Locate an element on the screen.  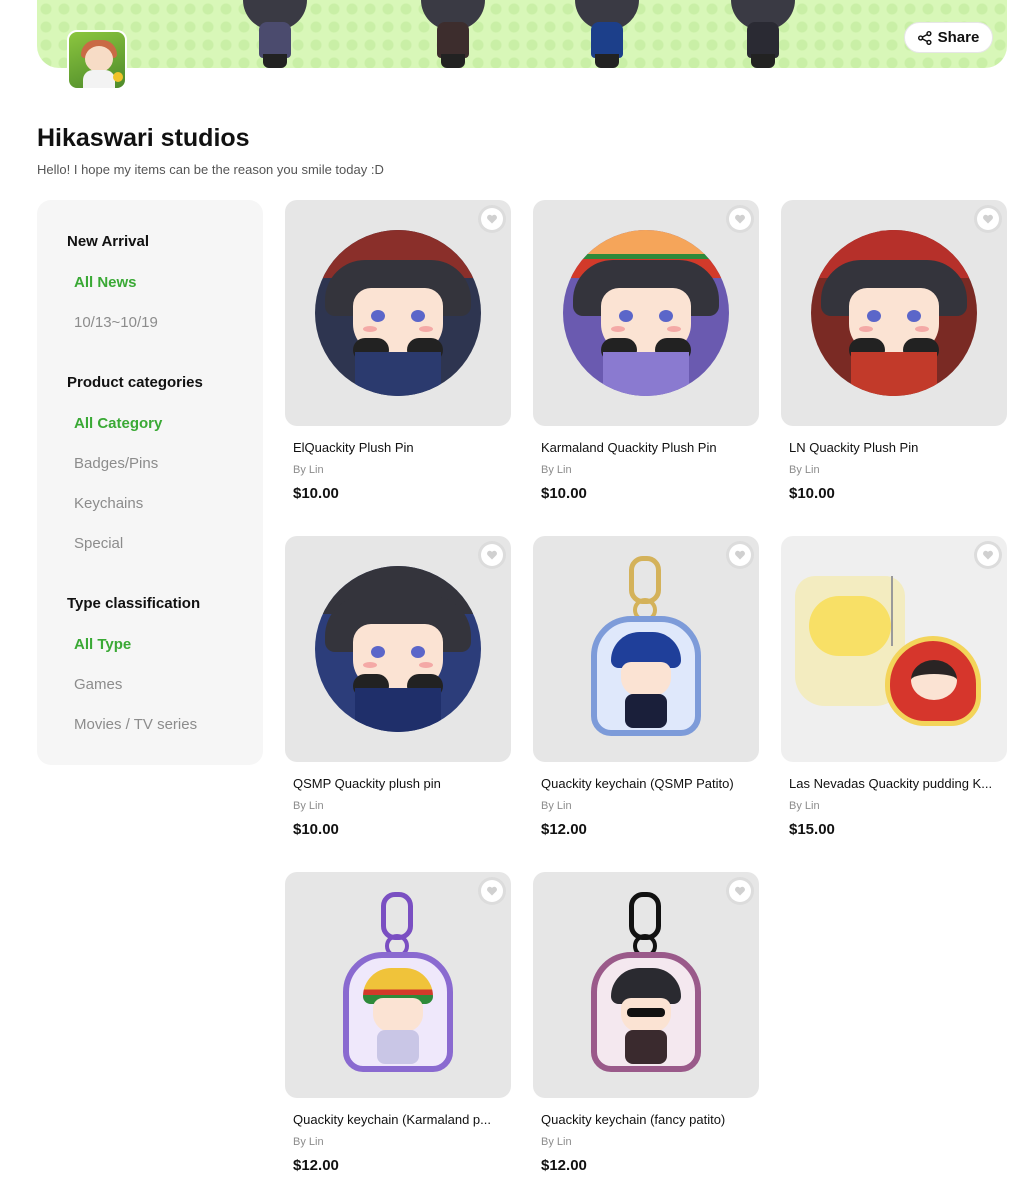
filter-date-range: 10/13~10/19 is located at coordinates (116, 322).